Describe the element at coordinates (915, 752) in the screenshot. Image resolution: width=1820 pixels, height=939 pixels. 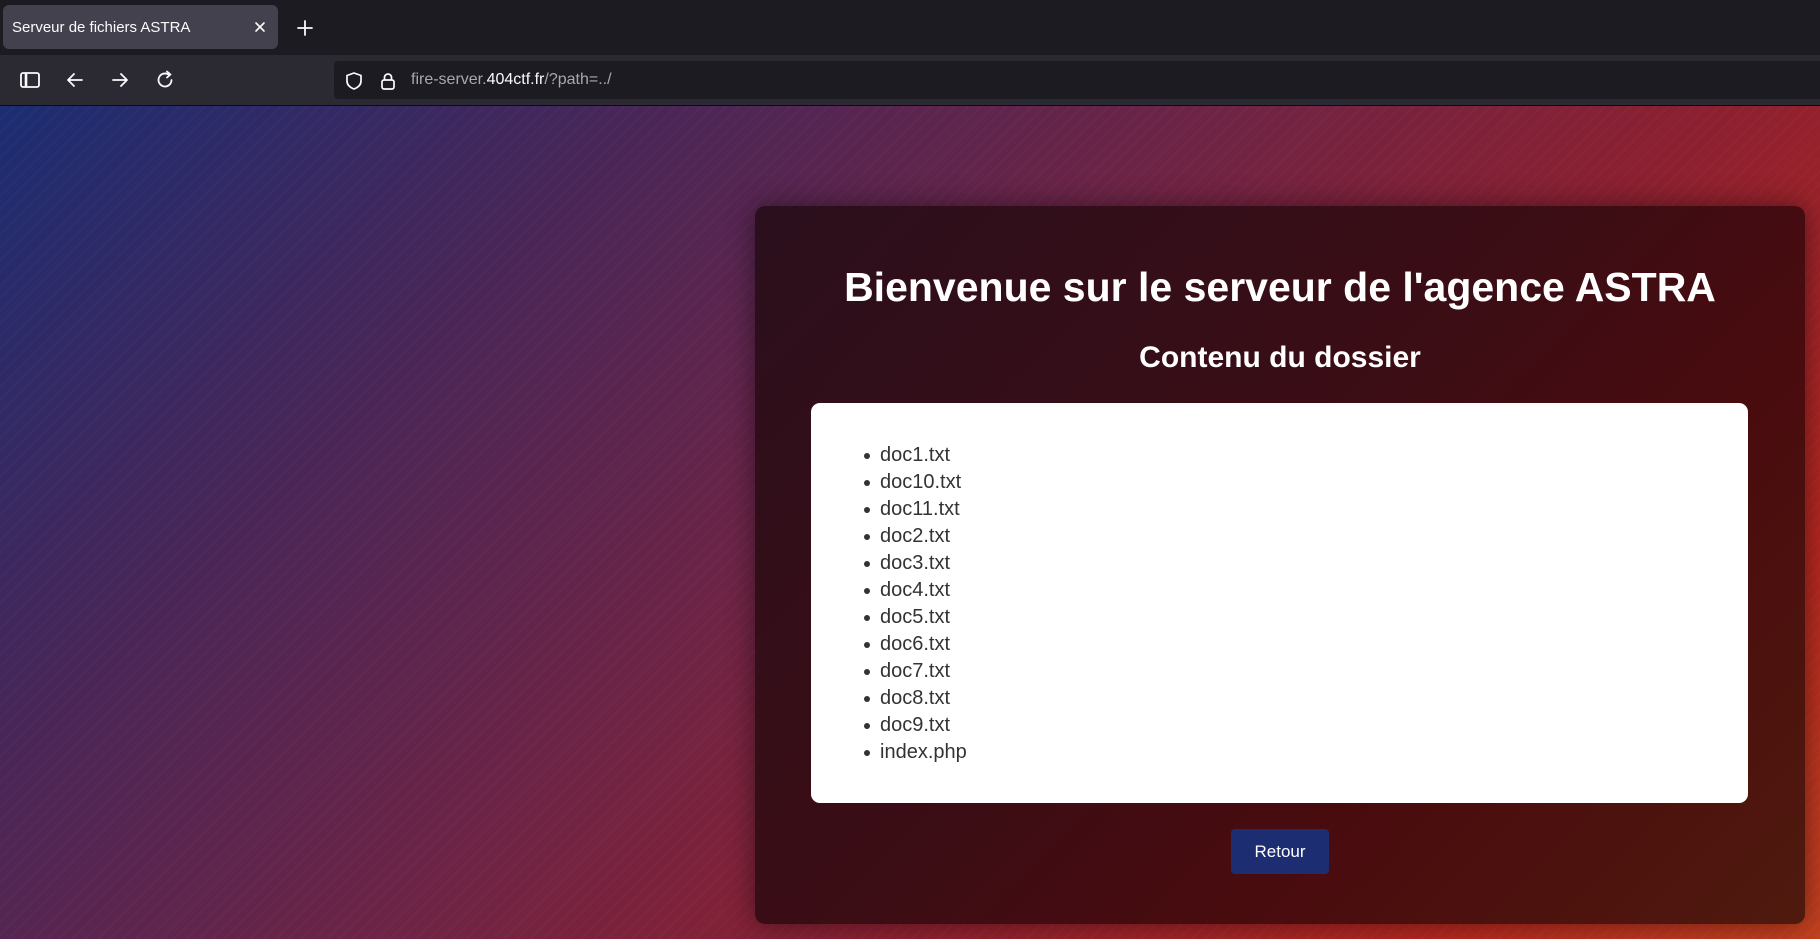
I see `file-item: index.php` at that location.